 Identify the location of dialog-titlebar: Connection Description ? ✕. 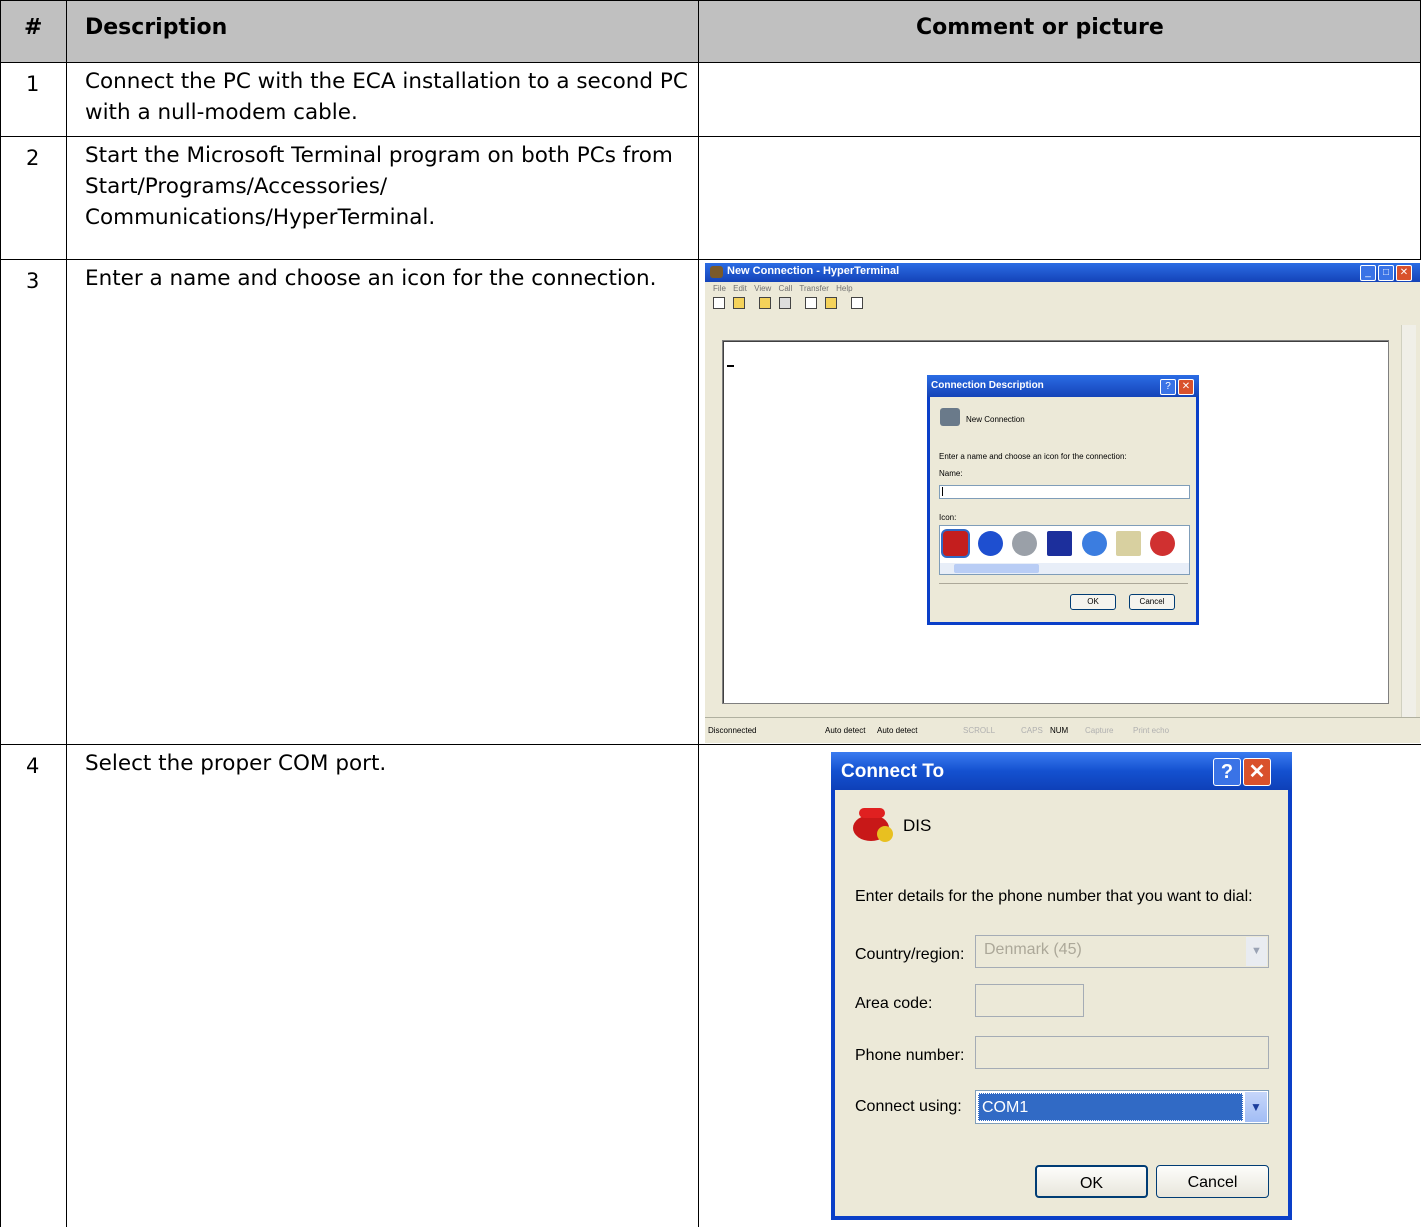
(1063, 386).